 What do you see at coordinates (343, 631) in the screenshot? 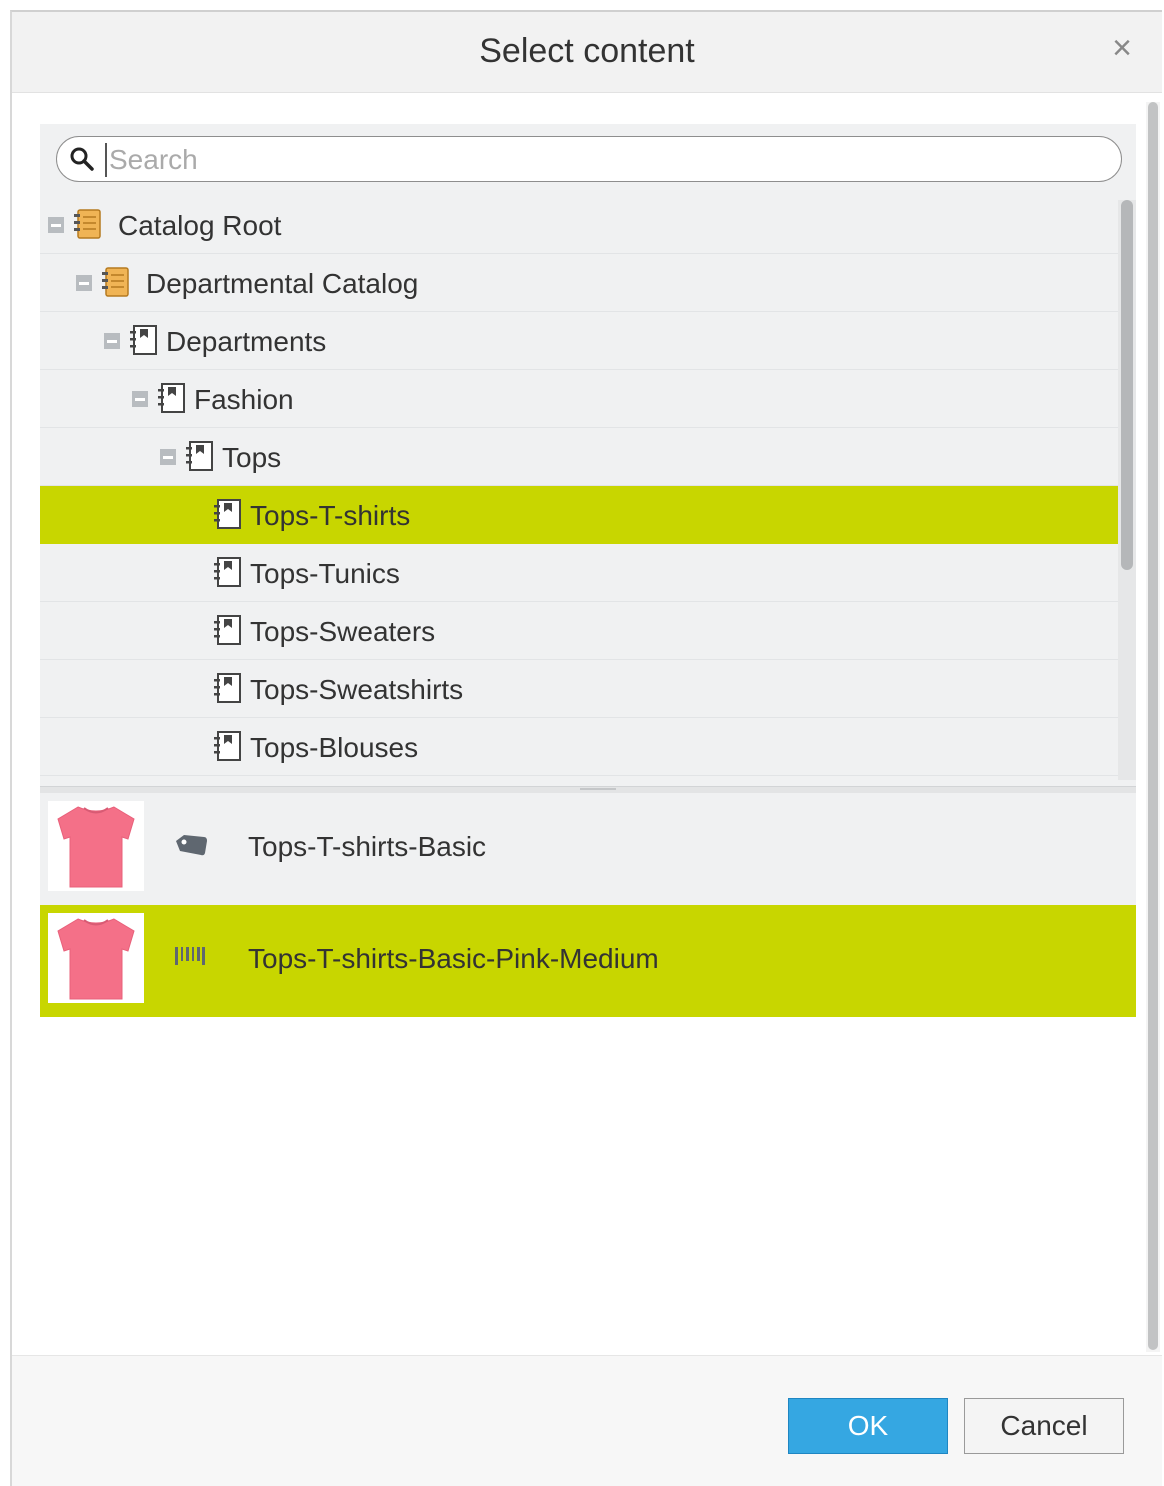
I see `tree-node-label: Tops-Sweaters` at bounding box center [343, 631].